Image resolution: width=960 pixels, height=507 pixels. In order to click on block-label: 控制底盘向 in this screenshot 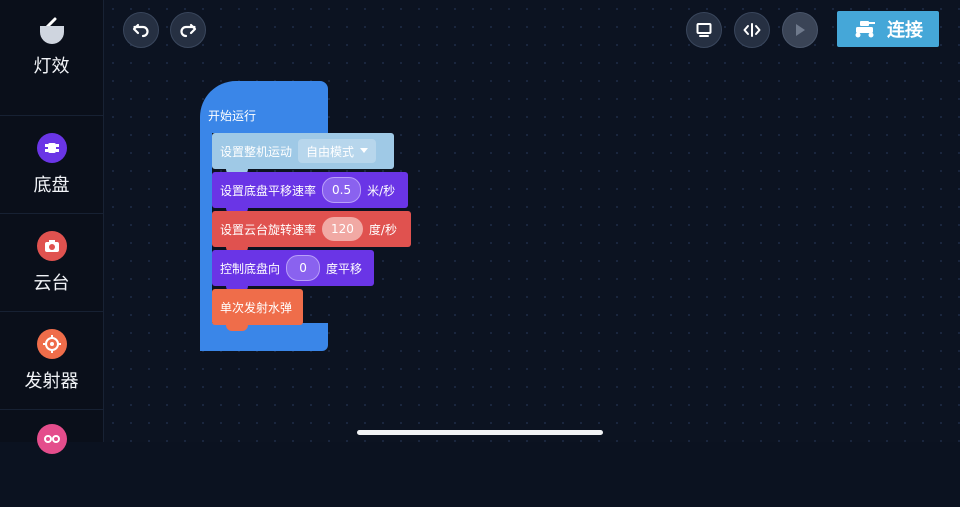, I will do `click(250, 268)`.